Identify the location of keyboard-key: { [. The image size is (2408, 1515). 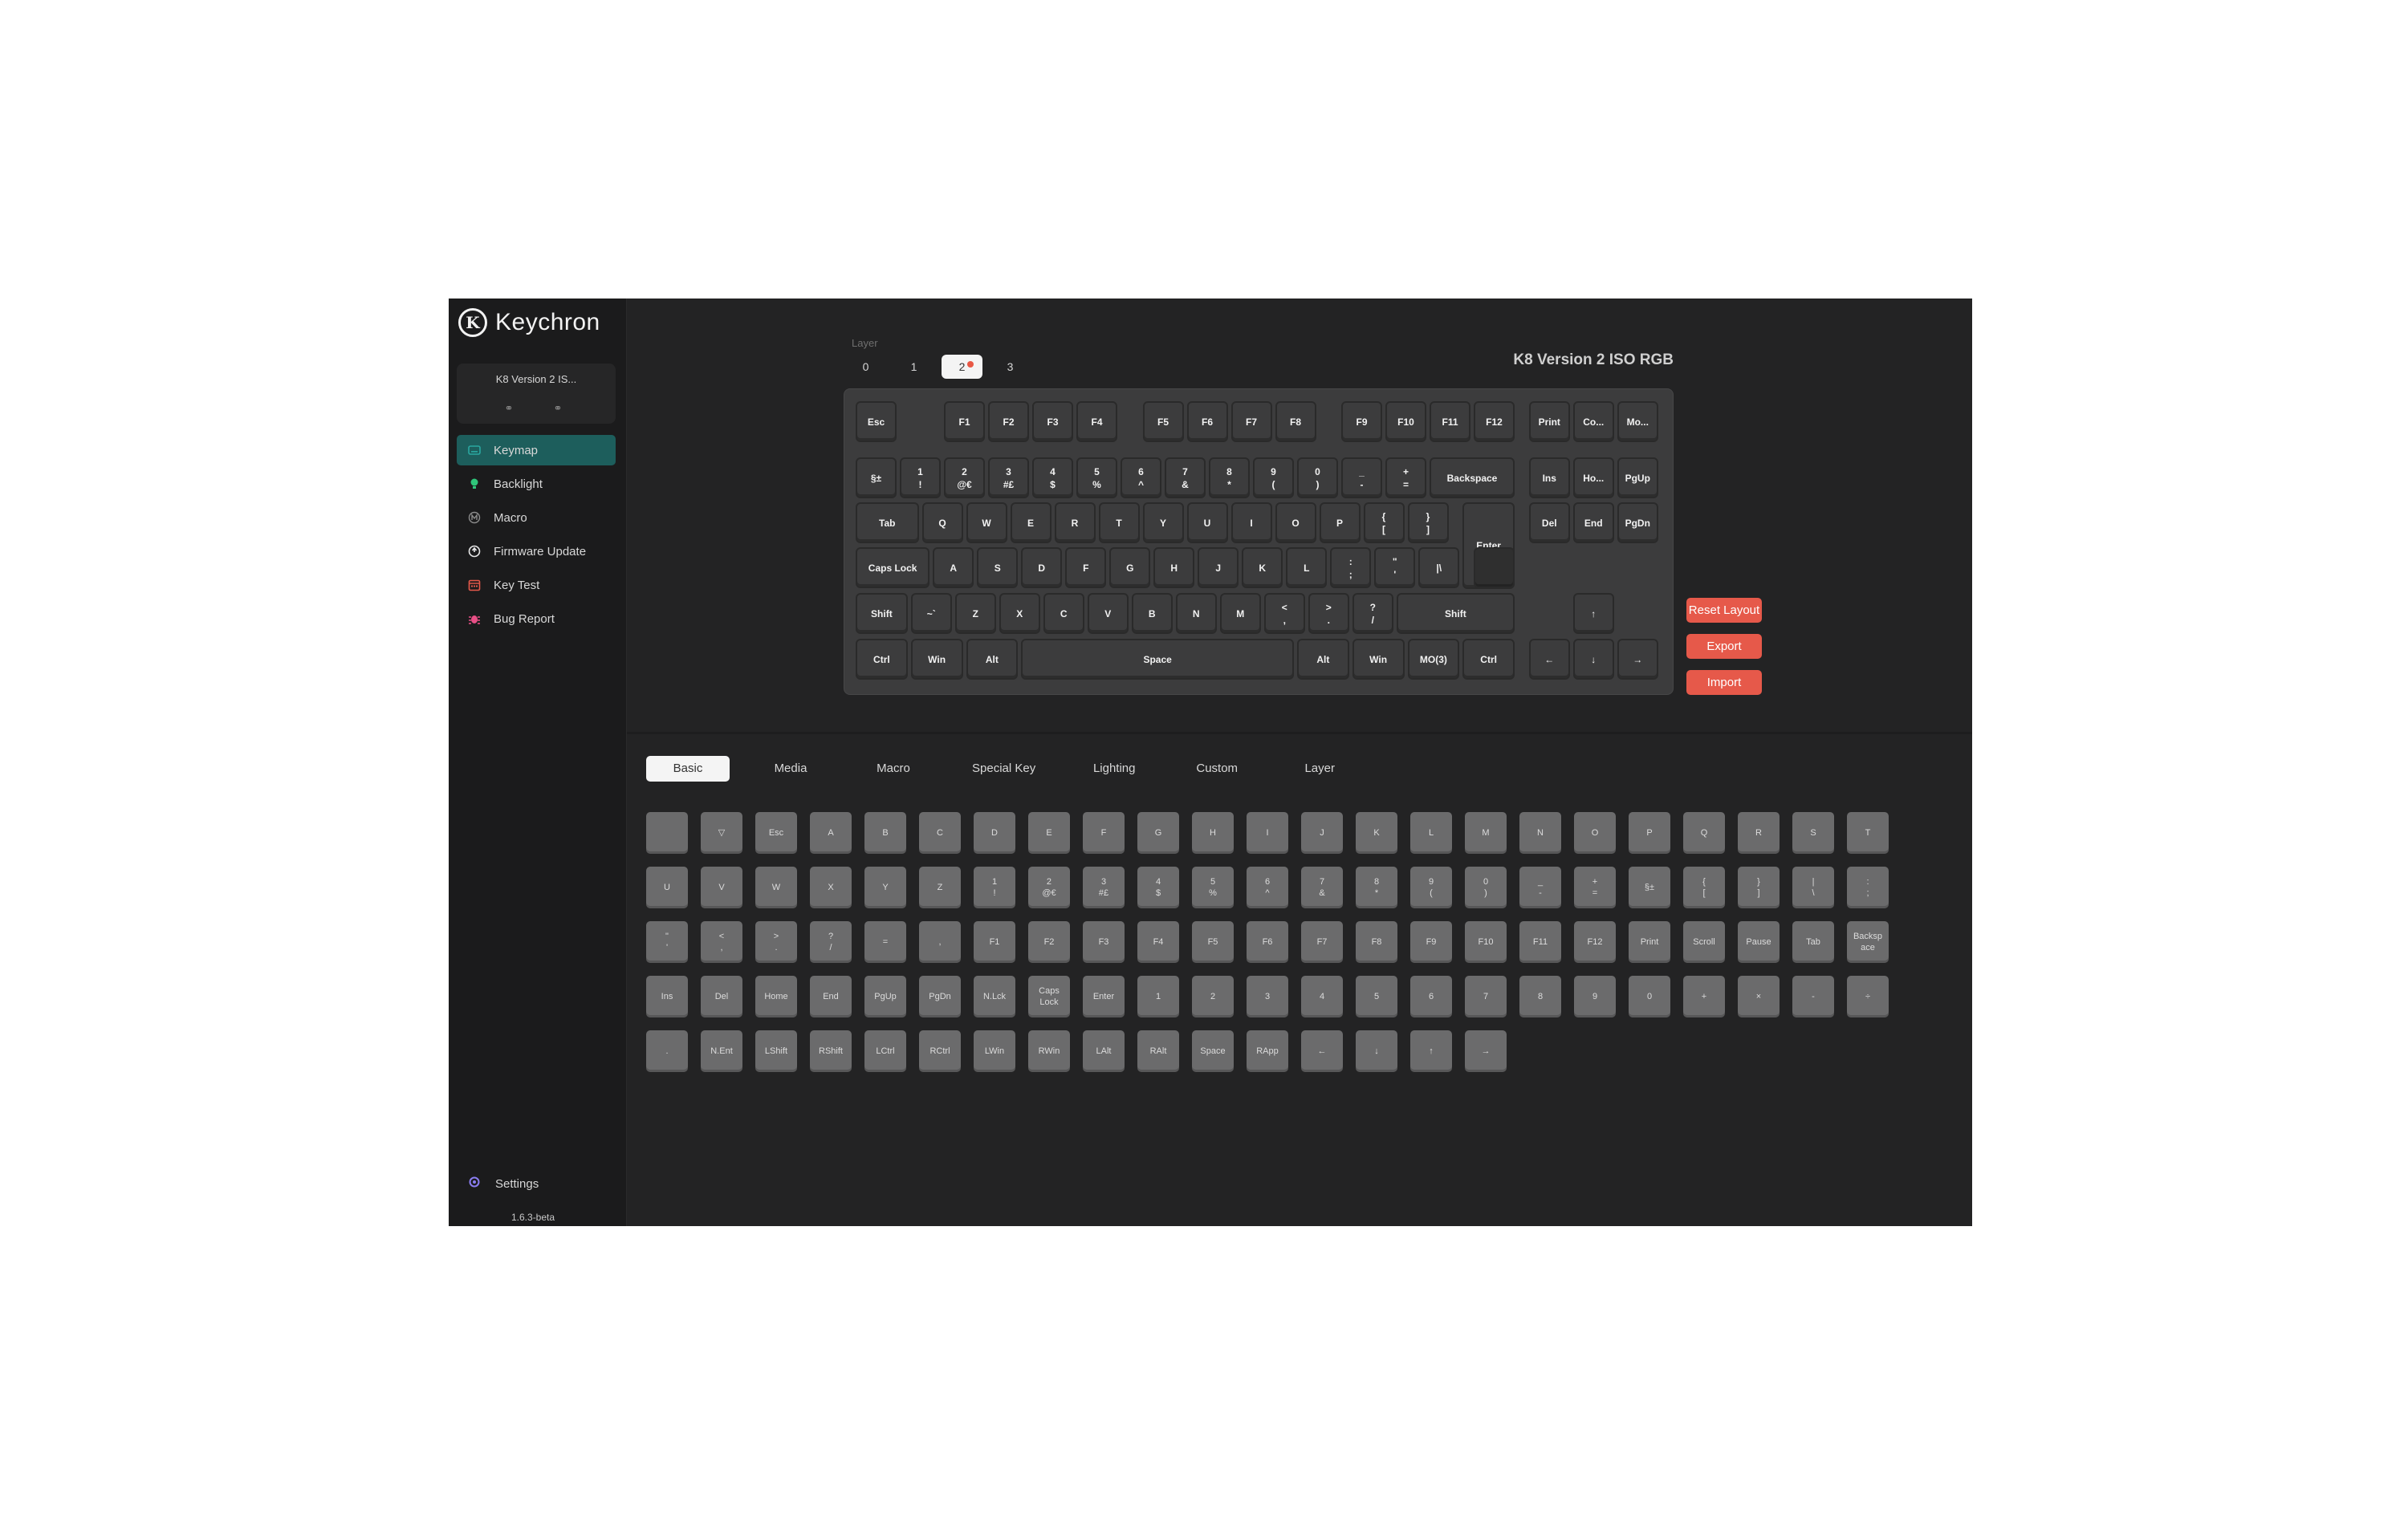
(1384, 523).